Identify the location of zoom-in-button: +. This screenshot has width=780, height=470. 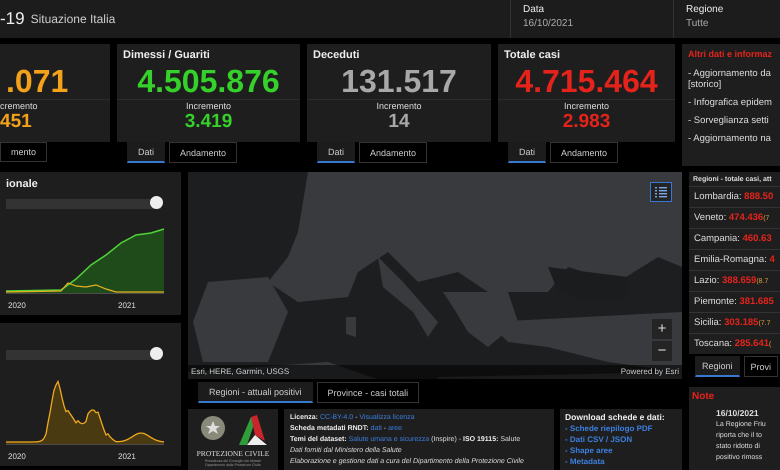
(662, 329).